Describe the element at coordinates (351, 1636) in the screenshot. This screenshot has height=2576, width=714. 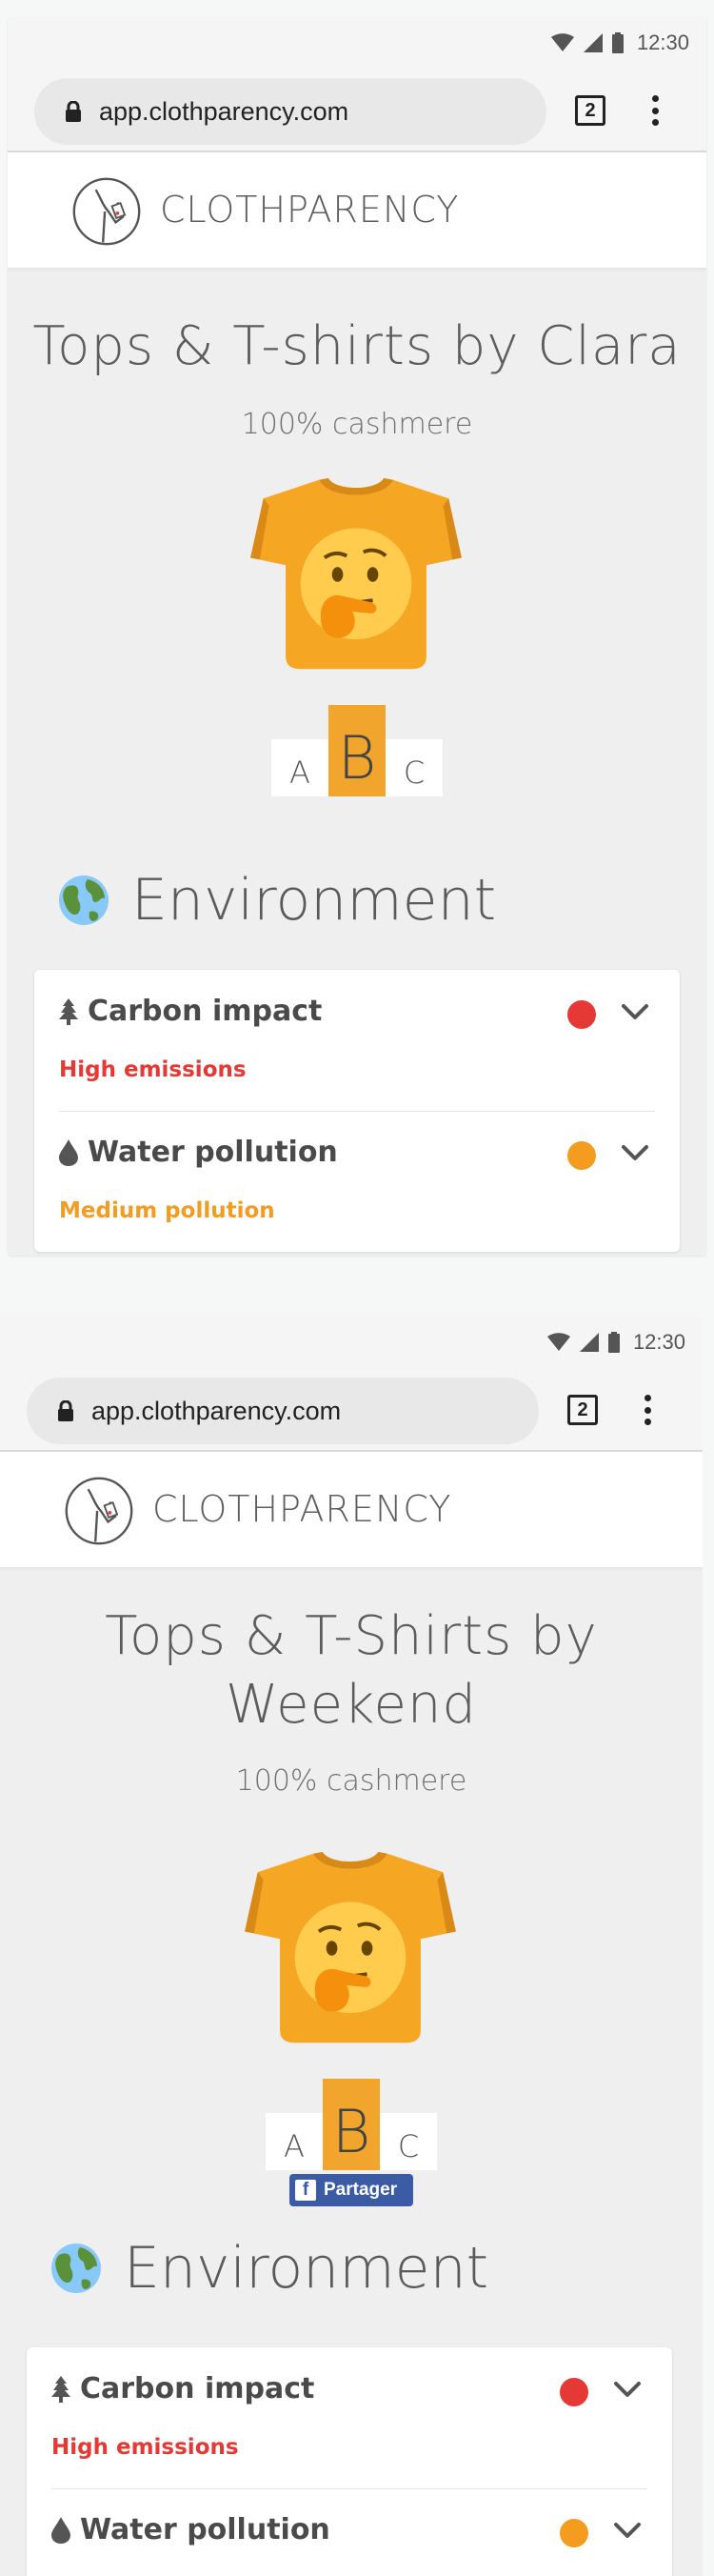
I see `product-title-line-1: Tops & T-Shirts by` at that location.